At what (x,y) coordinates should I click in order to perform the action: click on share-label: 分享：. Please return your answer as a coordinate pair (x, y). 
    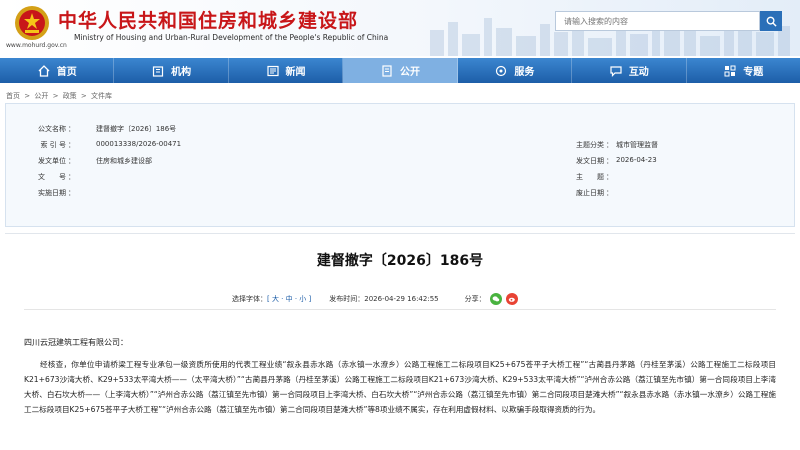
    Looking at the image, I should click on (475, 299).